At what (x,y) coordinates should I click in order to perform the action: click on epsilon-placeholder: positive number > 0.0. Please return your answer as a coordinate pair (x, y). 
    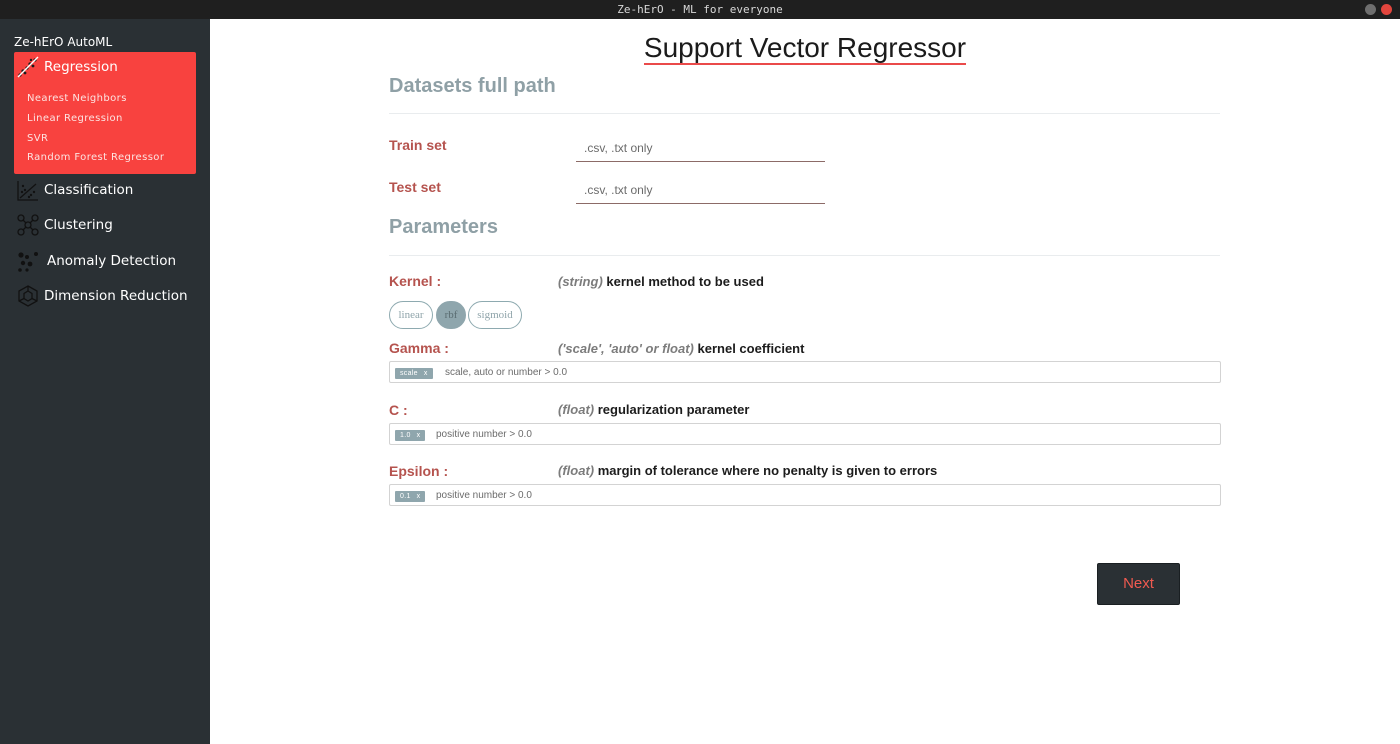
    Looking at the image, I should click on (484, 495).